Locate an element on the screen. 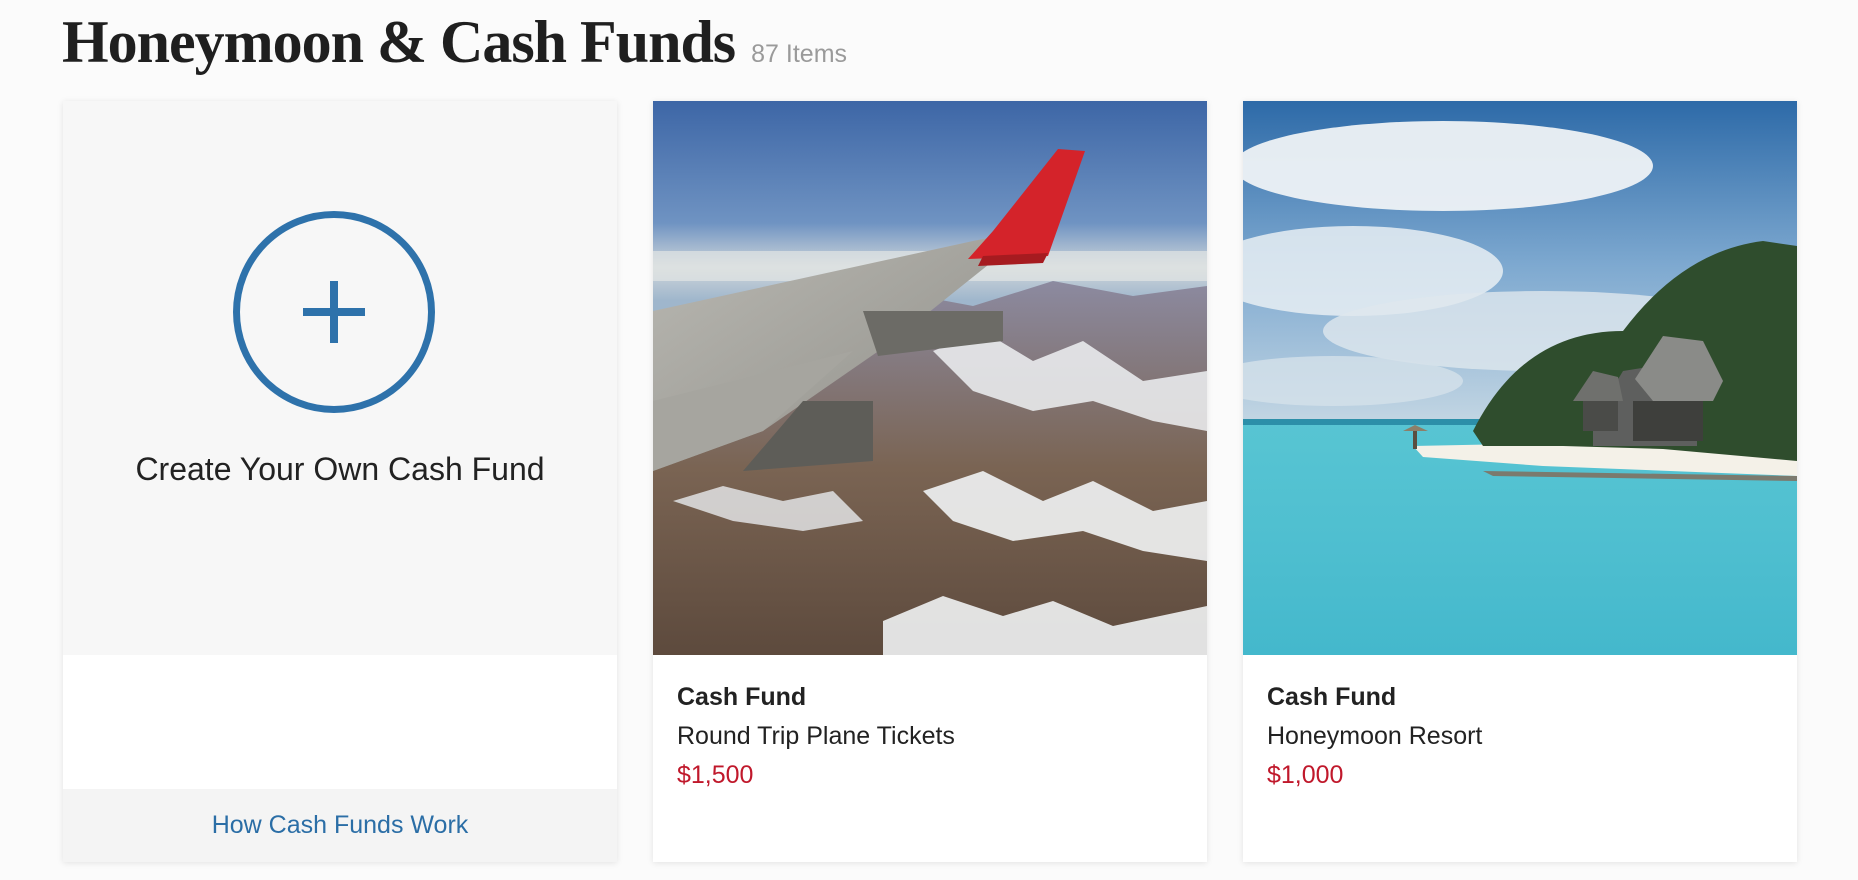 The width and height of the screenshot is (1858, 880). create-fund-label: Create Your Own Cash Fund is located at coordinates (340, 469).